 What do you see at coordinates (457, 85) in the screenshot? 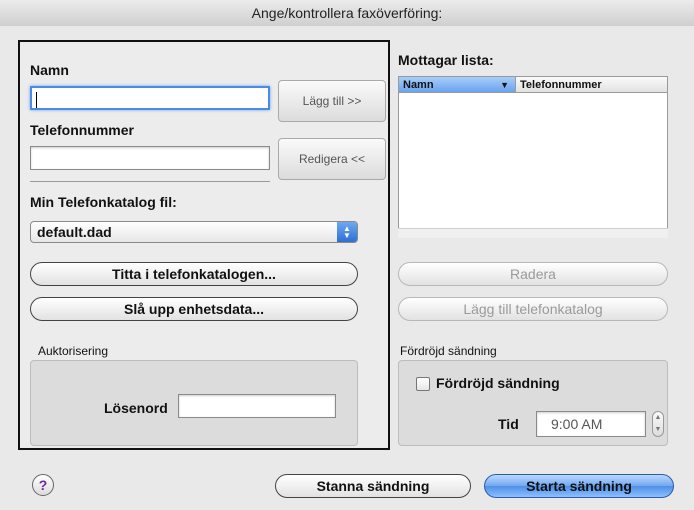
I see `column-header-name: Namn ▼` at bounding box center [457, 85].